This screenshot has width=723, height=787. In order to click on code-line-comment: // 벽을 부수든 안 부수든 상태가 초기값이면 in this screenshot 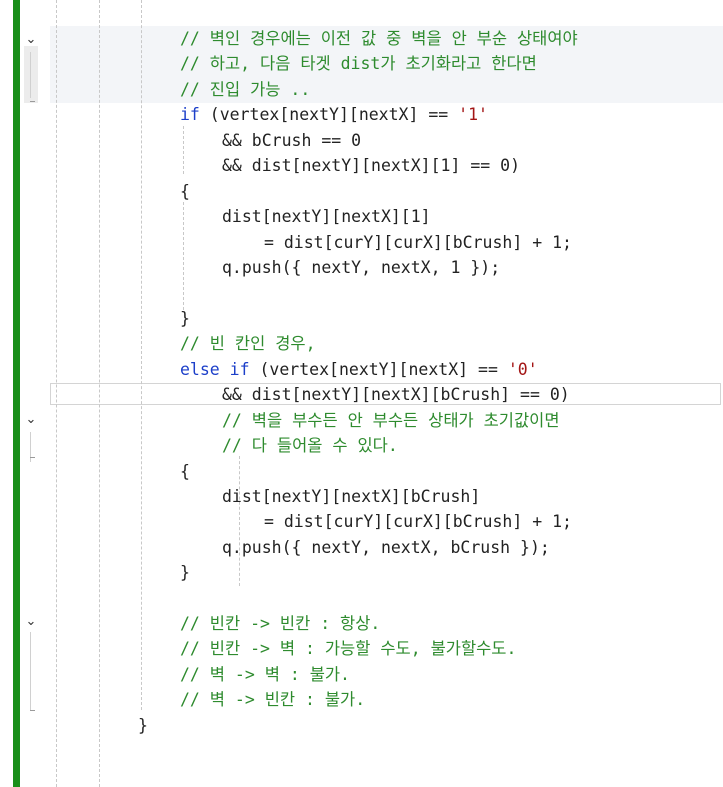, I will do `click(391, 420)`.